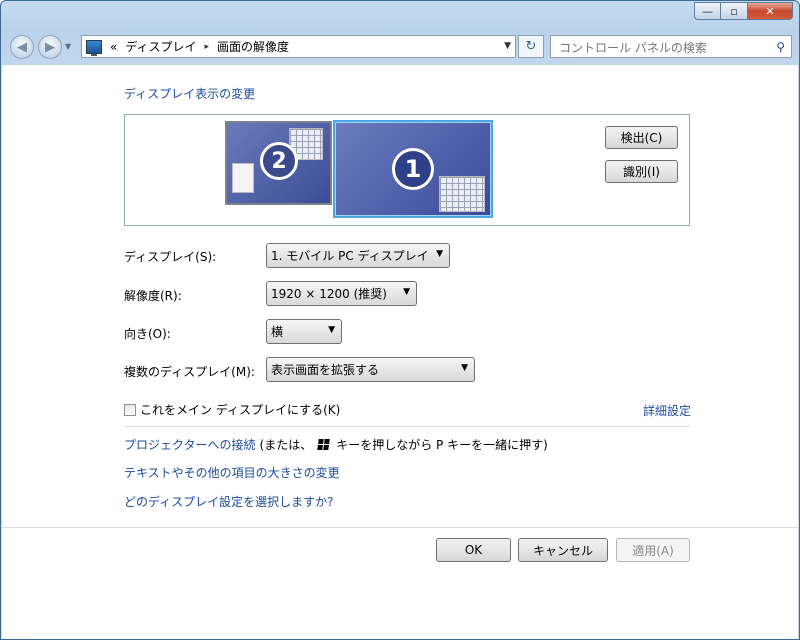  Describe the element at coordinates (130, 409) in the screenshot. I see `main-display-checkbox` at that location.